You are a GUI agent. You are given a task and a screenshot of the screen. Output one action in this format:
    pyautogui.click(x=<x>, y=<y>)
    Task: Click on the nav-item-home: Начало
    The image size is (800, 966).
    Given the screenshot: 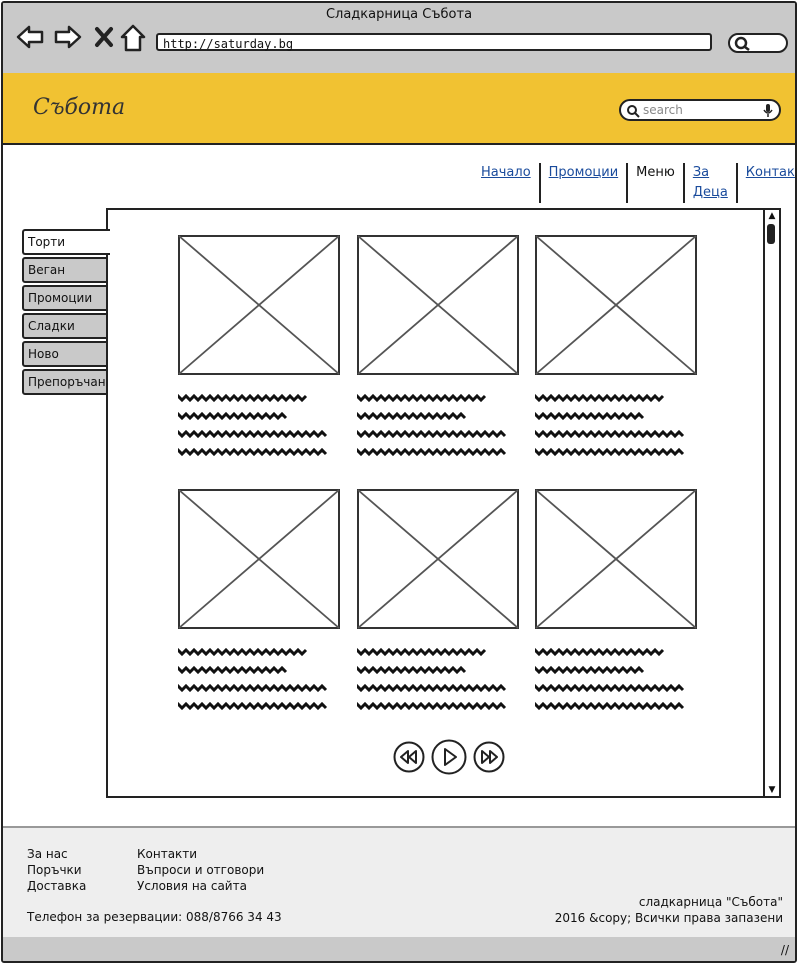 What is the action you would take?
    pyautogui.click(x=506, y=183)
    